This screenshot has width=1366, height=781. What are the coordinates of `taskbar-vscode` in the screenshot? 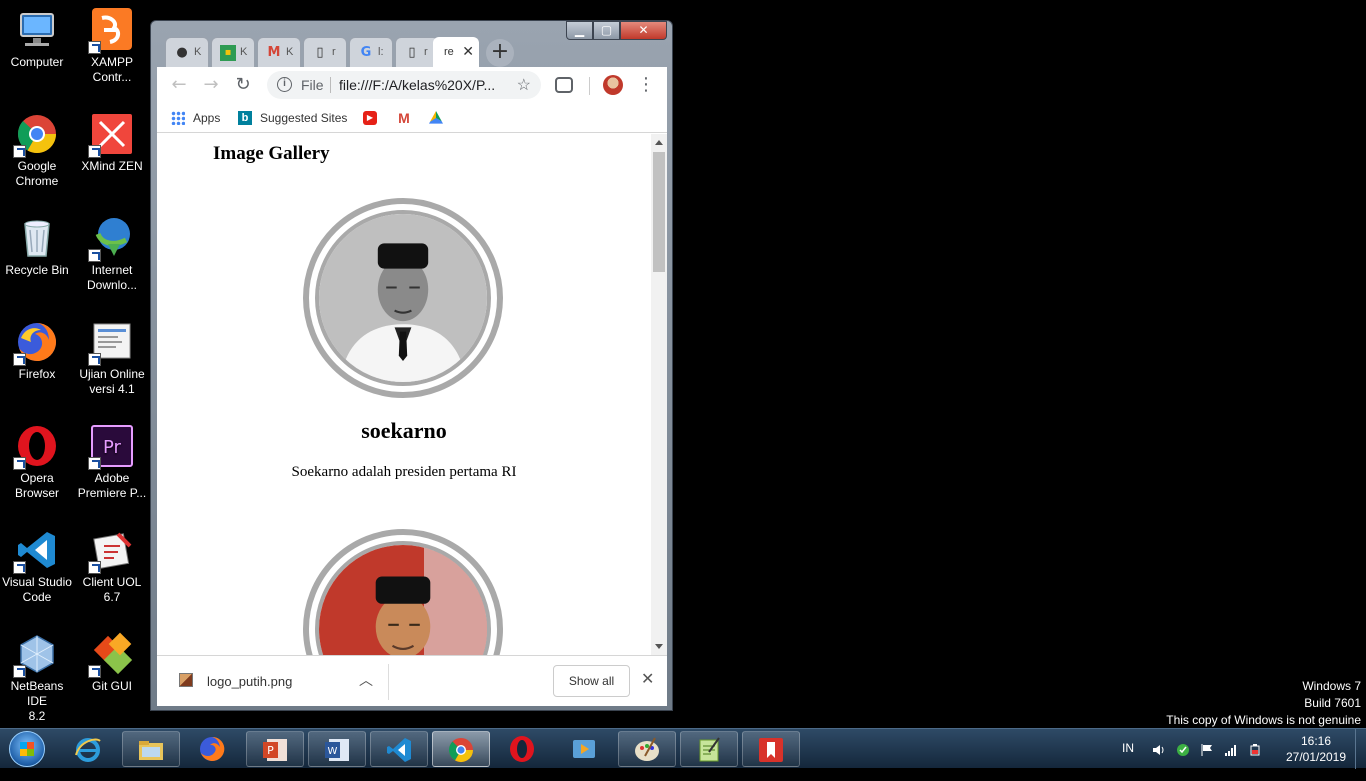 It's located at (399, 749).